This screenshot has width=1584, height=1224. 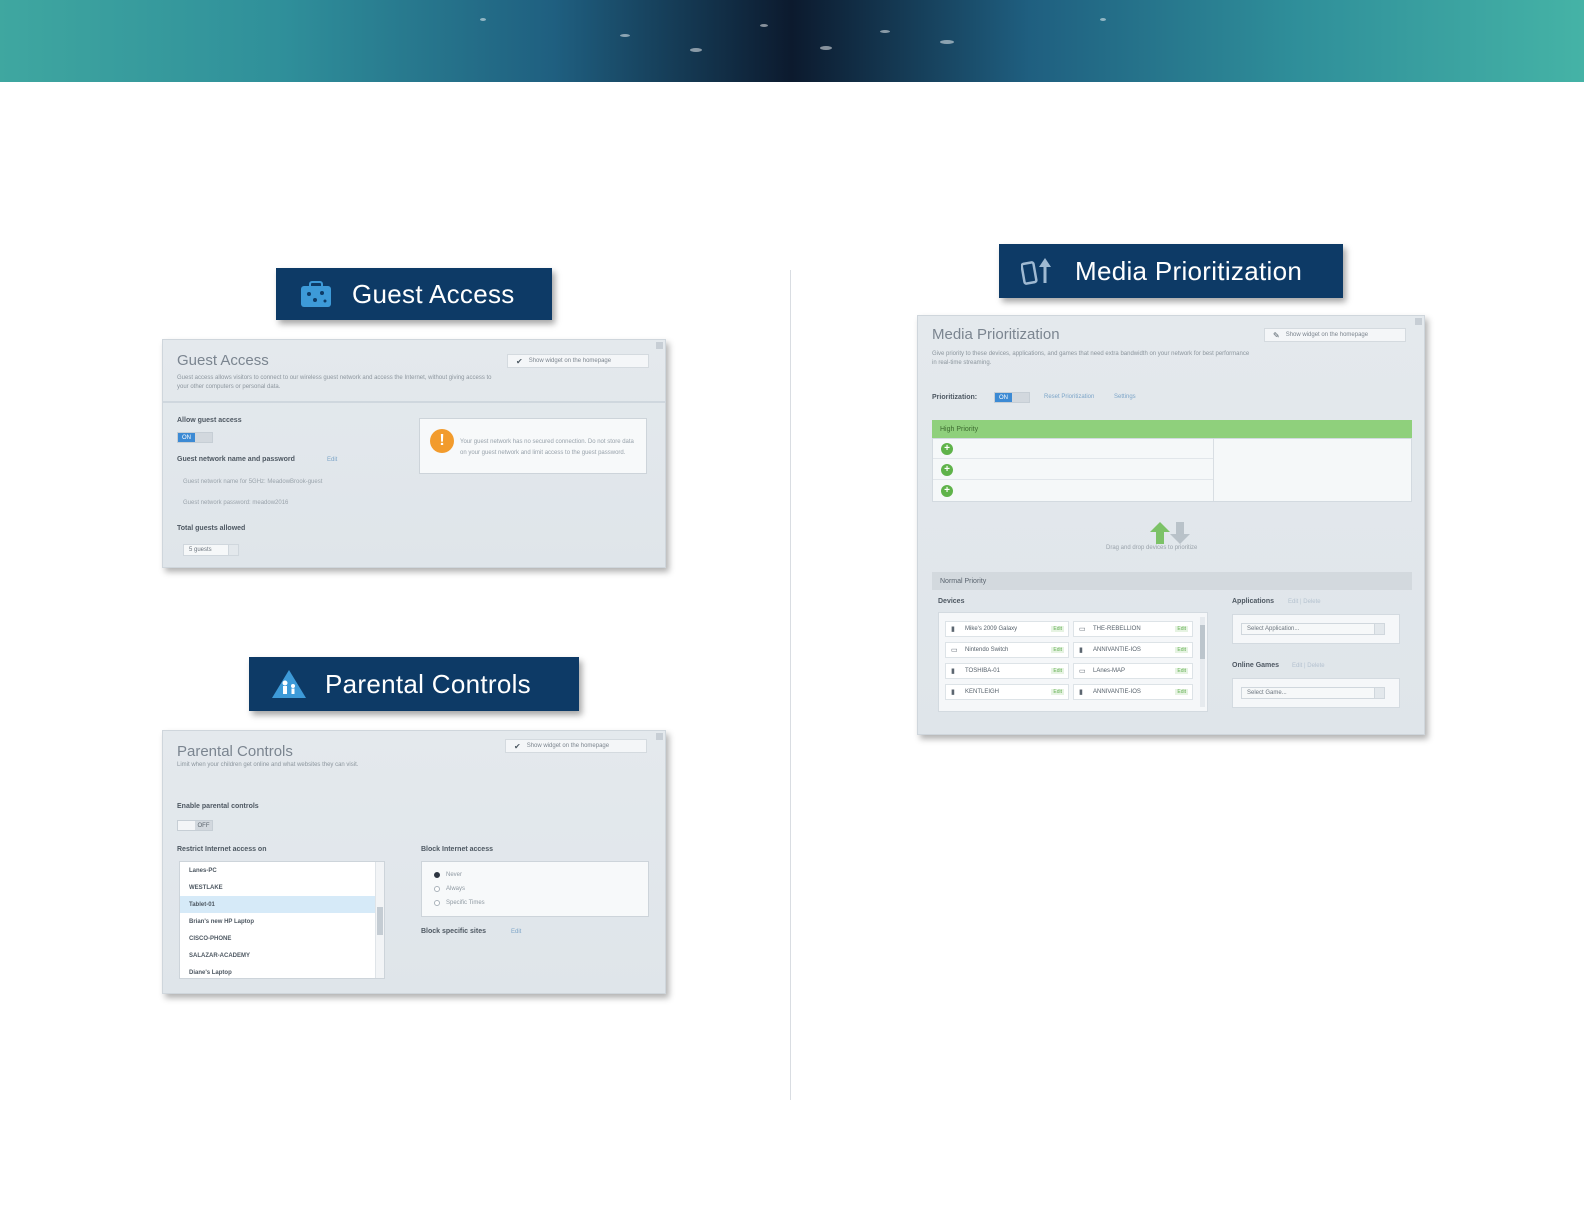 What do you see at coordinates (195, 437) in the screenshot?
I see `allow-guest-toggle: ON` at bounding box center [195, 437].